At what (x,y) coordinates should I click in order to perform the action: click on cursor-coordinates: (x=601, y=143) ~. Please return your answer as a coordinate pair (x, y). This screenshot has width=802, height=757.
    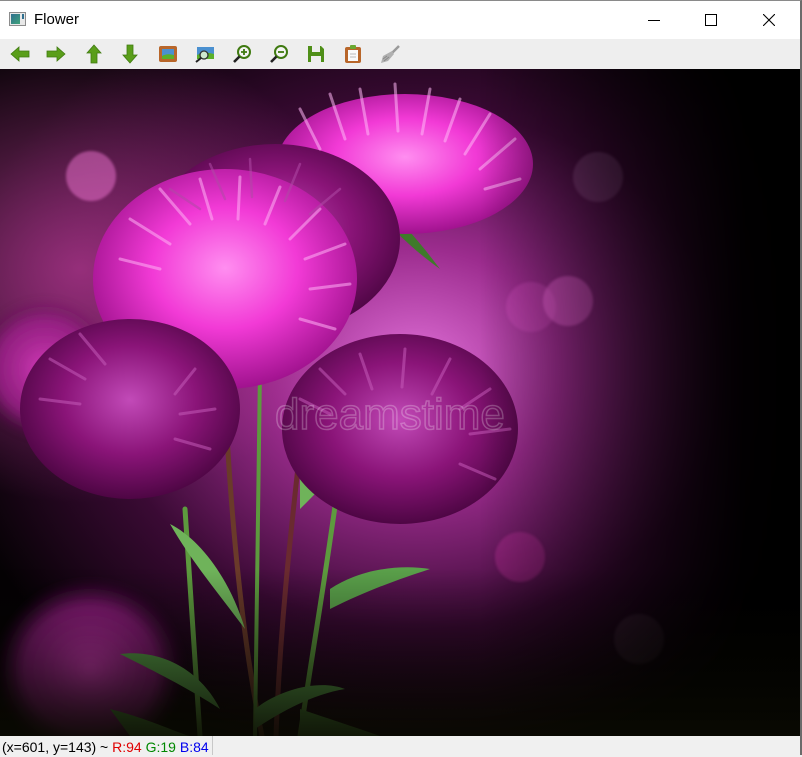
    Looking at the image, I should click on (57, 747).